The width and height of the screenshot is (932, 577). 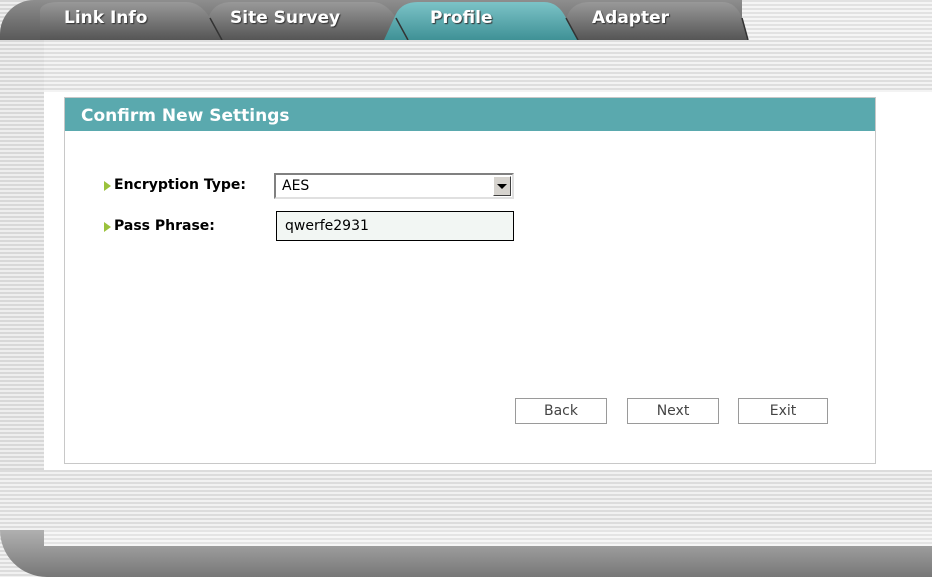 What do you see at coordinates (164, 226) in the screenshot?
I see `pass-phrase-label: Pass Phrase:` at bounding box center [164, 226].